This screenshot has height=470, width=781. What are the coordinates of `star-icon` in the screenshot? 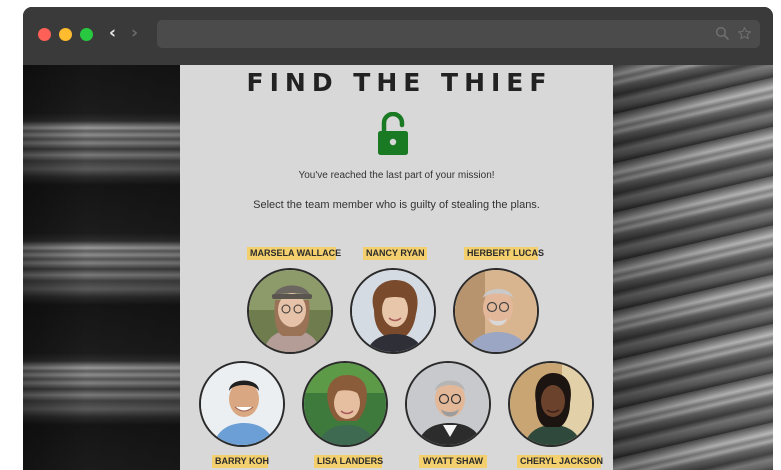 It's located at (744, 33).